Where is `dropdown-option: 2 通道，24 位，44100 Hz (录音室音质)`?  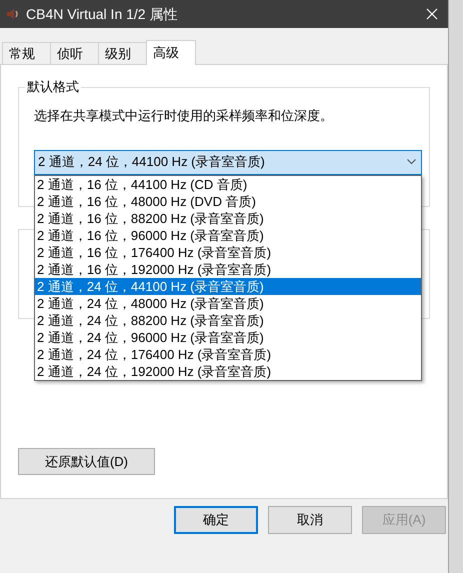
dropdown-option: 2 通道，24 位，44100 Hz (录音室音质) is located at coordinates (228, 286).